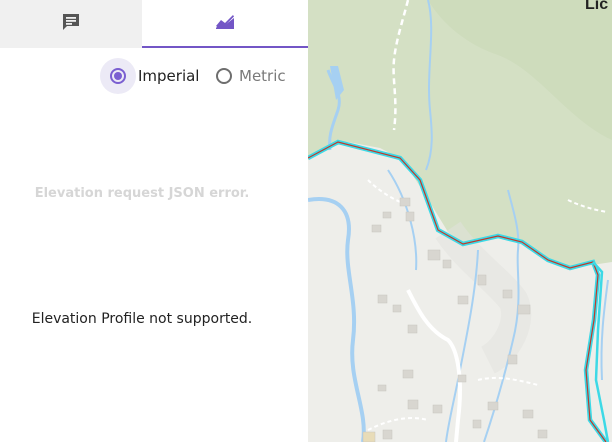 The width and height of the screenshot is (612, 442). Describe the element at coordinates (168, 76) in the screenshot. I see `radio-imperial-label: Imperial` at that location.